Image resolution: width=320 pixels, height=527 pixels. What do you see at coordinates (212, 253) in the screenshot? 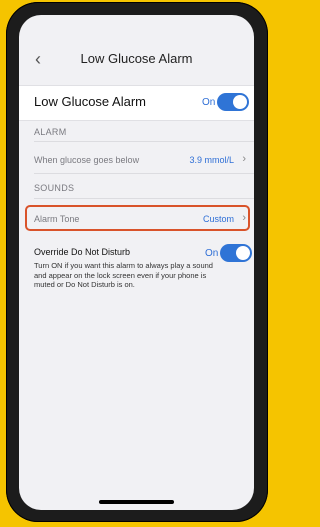
I see `override-dnd-state: On` at bounding box center [212, 253].